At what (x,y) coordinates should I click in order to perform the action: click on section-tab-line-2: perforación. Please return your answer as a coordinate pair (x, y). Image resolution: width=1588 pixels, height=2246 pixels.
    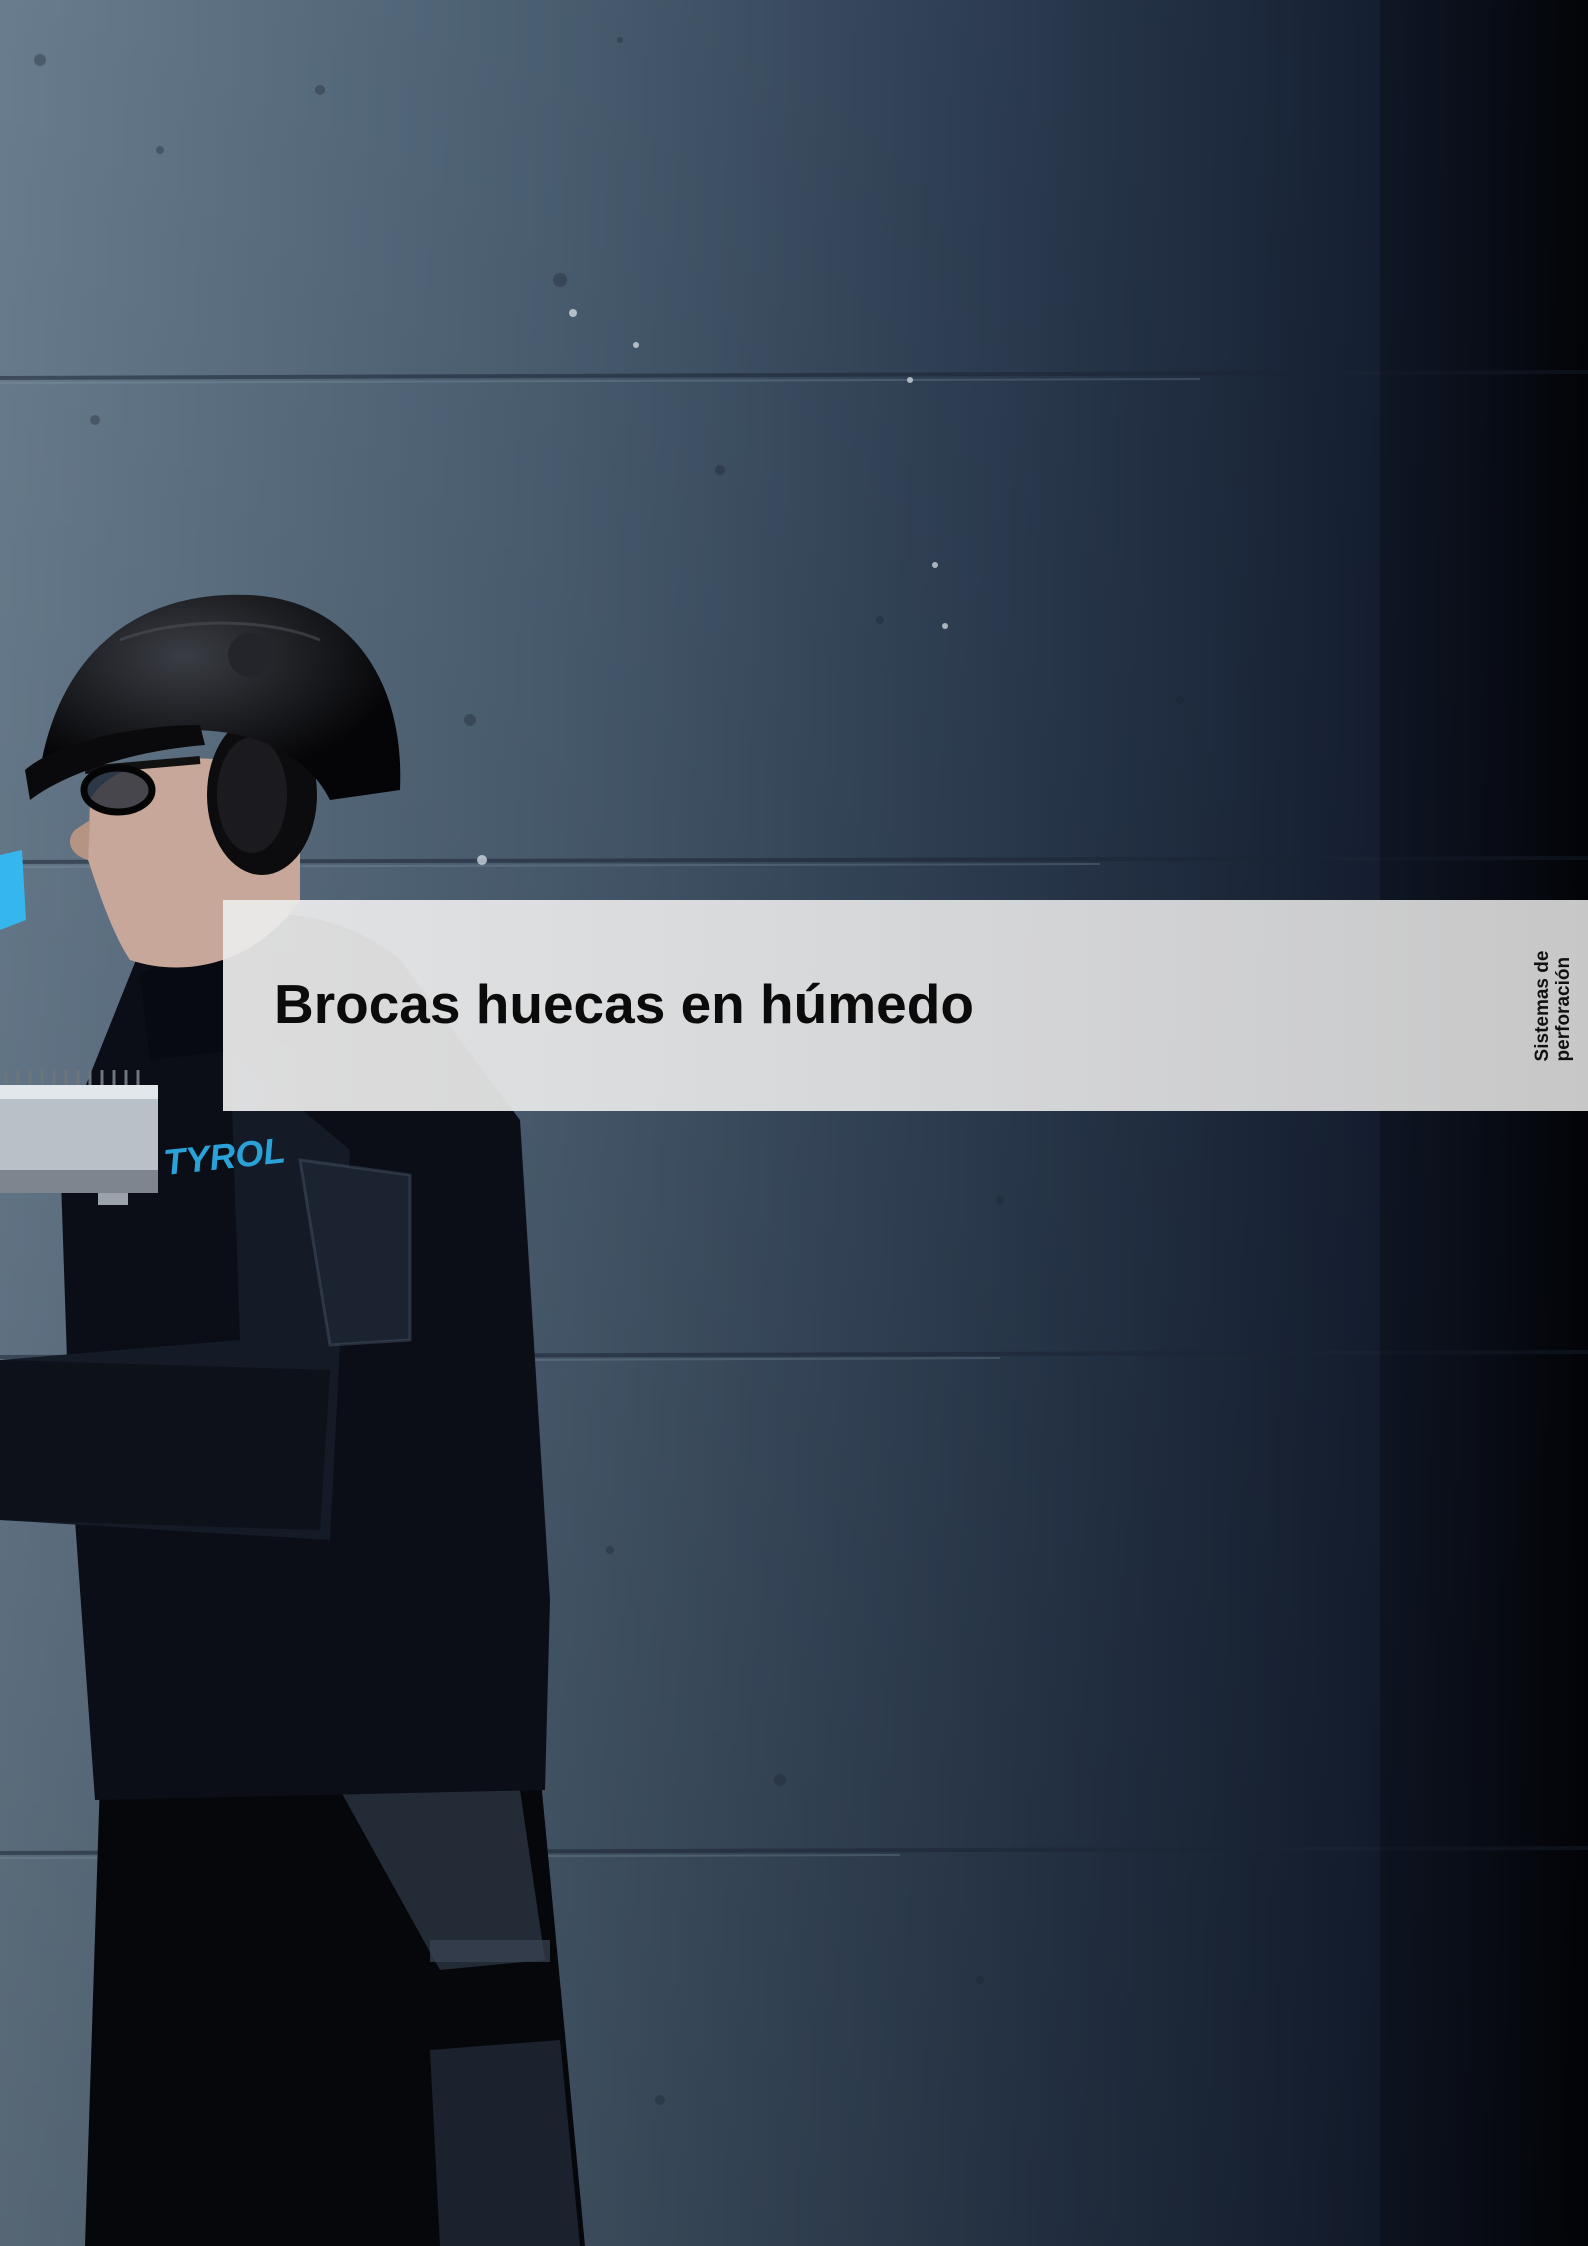
    Looking at the image, I should click on (1563, 1009).